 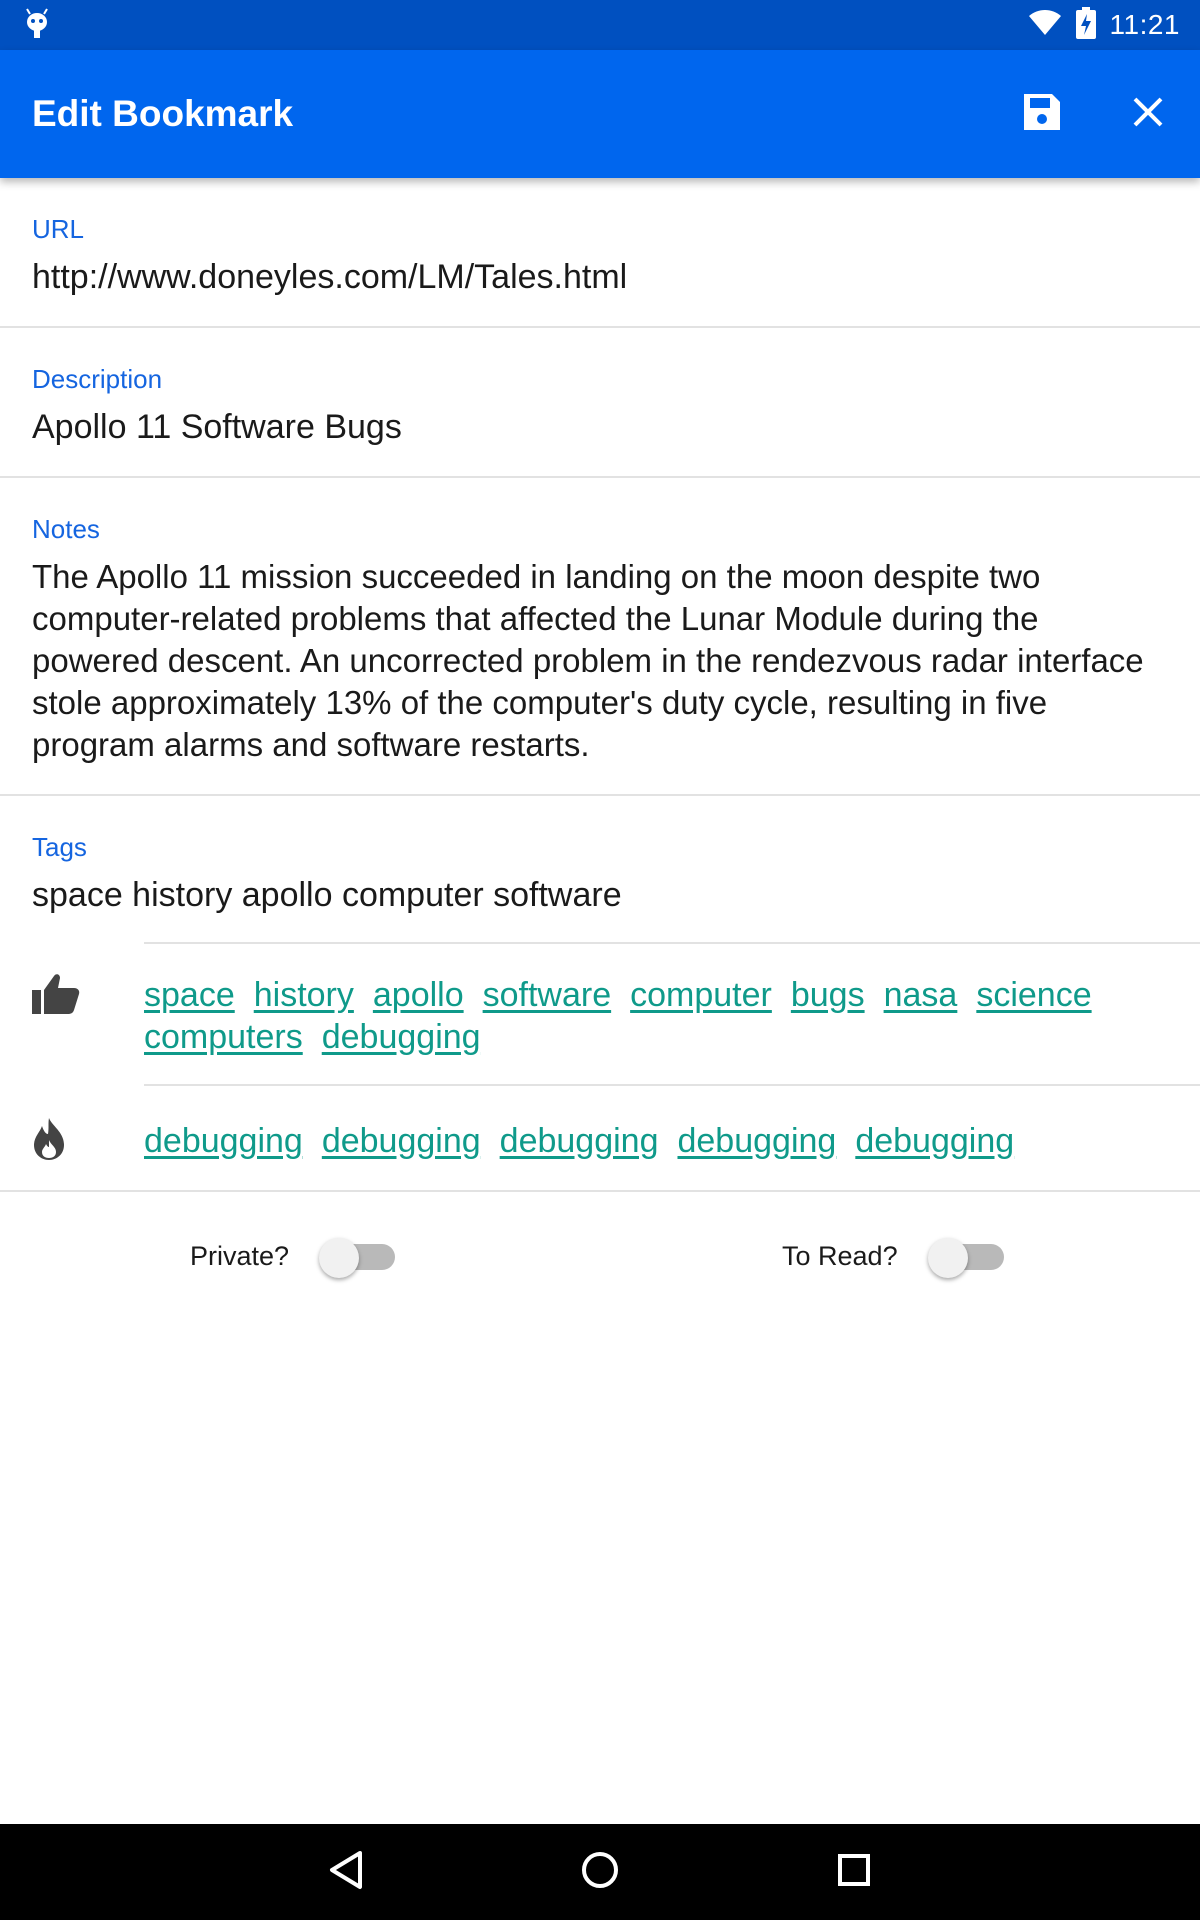 I want to click on android-debug-icon, so click(x=37, y=25).